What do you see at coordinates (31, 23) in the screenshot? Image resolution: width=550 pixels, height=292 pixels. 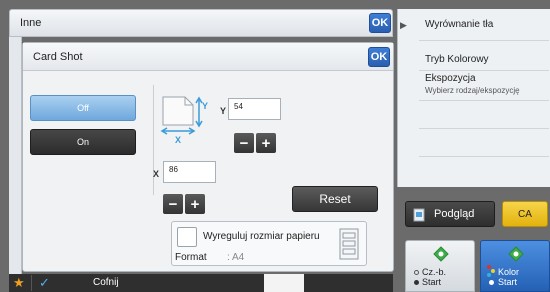 I see `screen-title: Inne` at bounding box center [31, 23].